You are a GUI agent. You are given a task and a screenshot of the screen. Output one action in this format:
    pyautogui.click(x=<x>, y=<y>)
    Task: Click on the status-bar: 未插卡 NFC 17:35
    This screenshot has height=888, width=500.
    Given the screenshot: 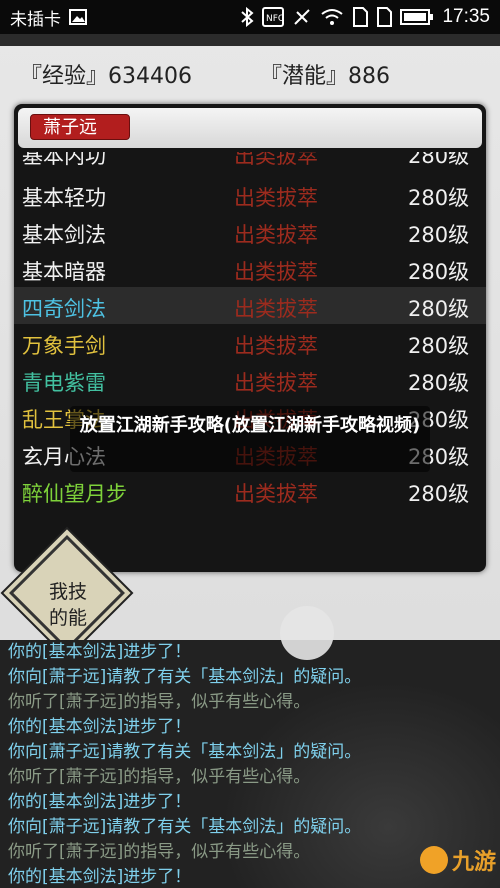 What is the action you would take?
    pyautogui.click(x=250, y=17)
    